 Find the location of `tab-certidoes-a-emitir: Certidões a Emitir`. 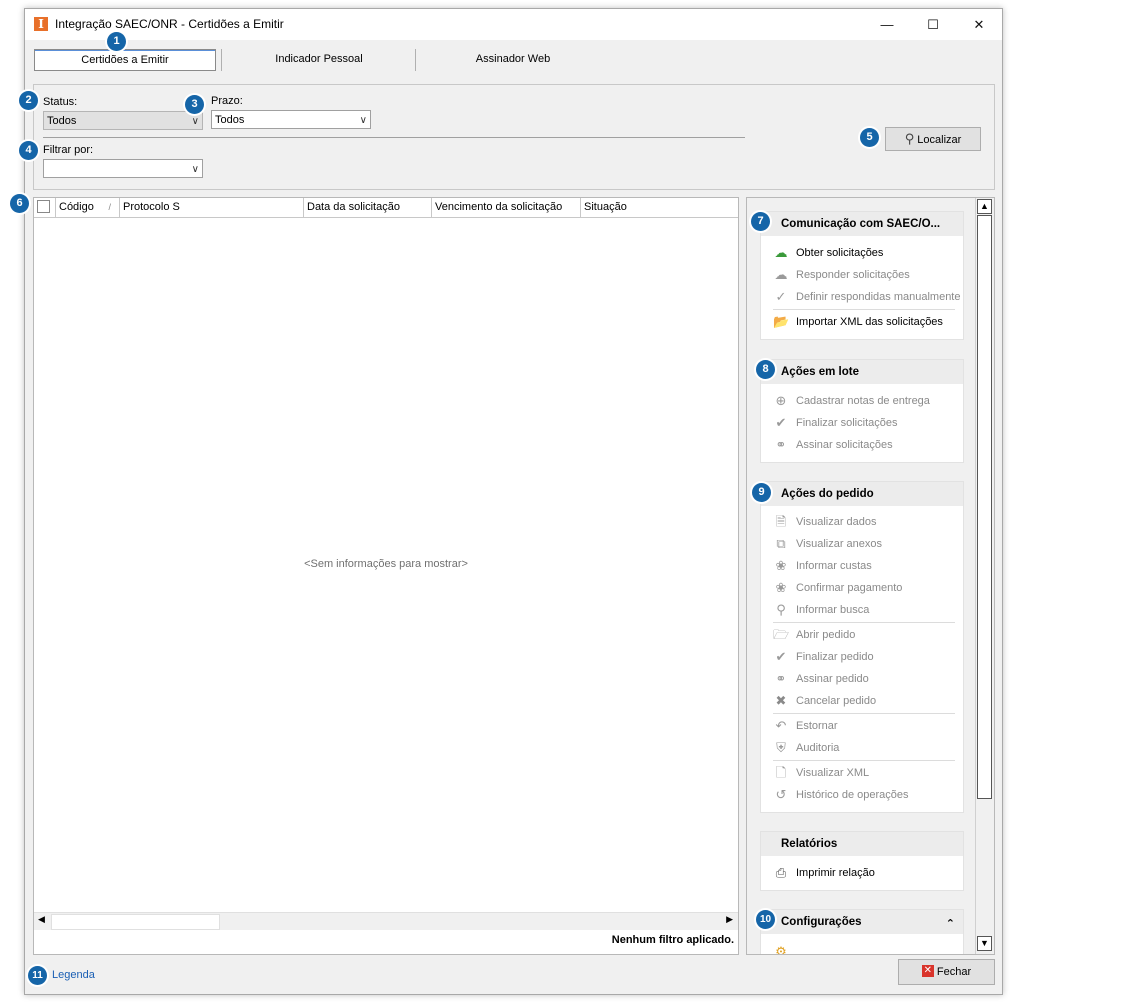

tab-certidoes-a-emitir: Certidões a Emitir is located at coordinates (125, 60).